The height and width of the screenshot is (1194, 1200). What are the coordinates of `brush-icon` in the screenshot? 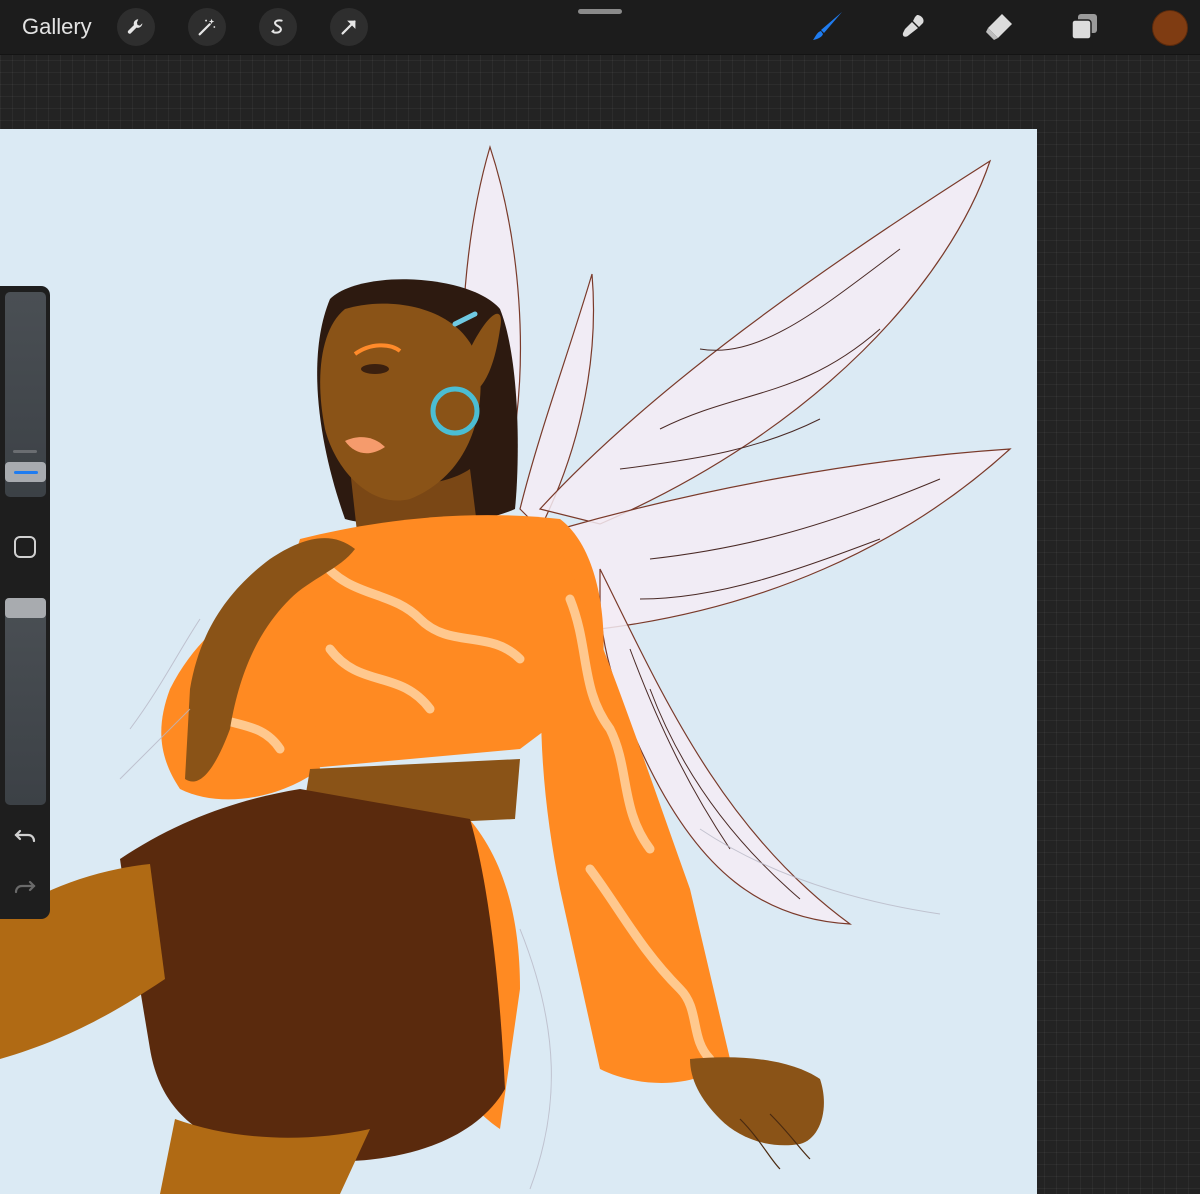 It's located at (827, 26).